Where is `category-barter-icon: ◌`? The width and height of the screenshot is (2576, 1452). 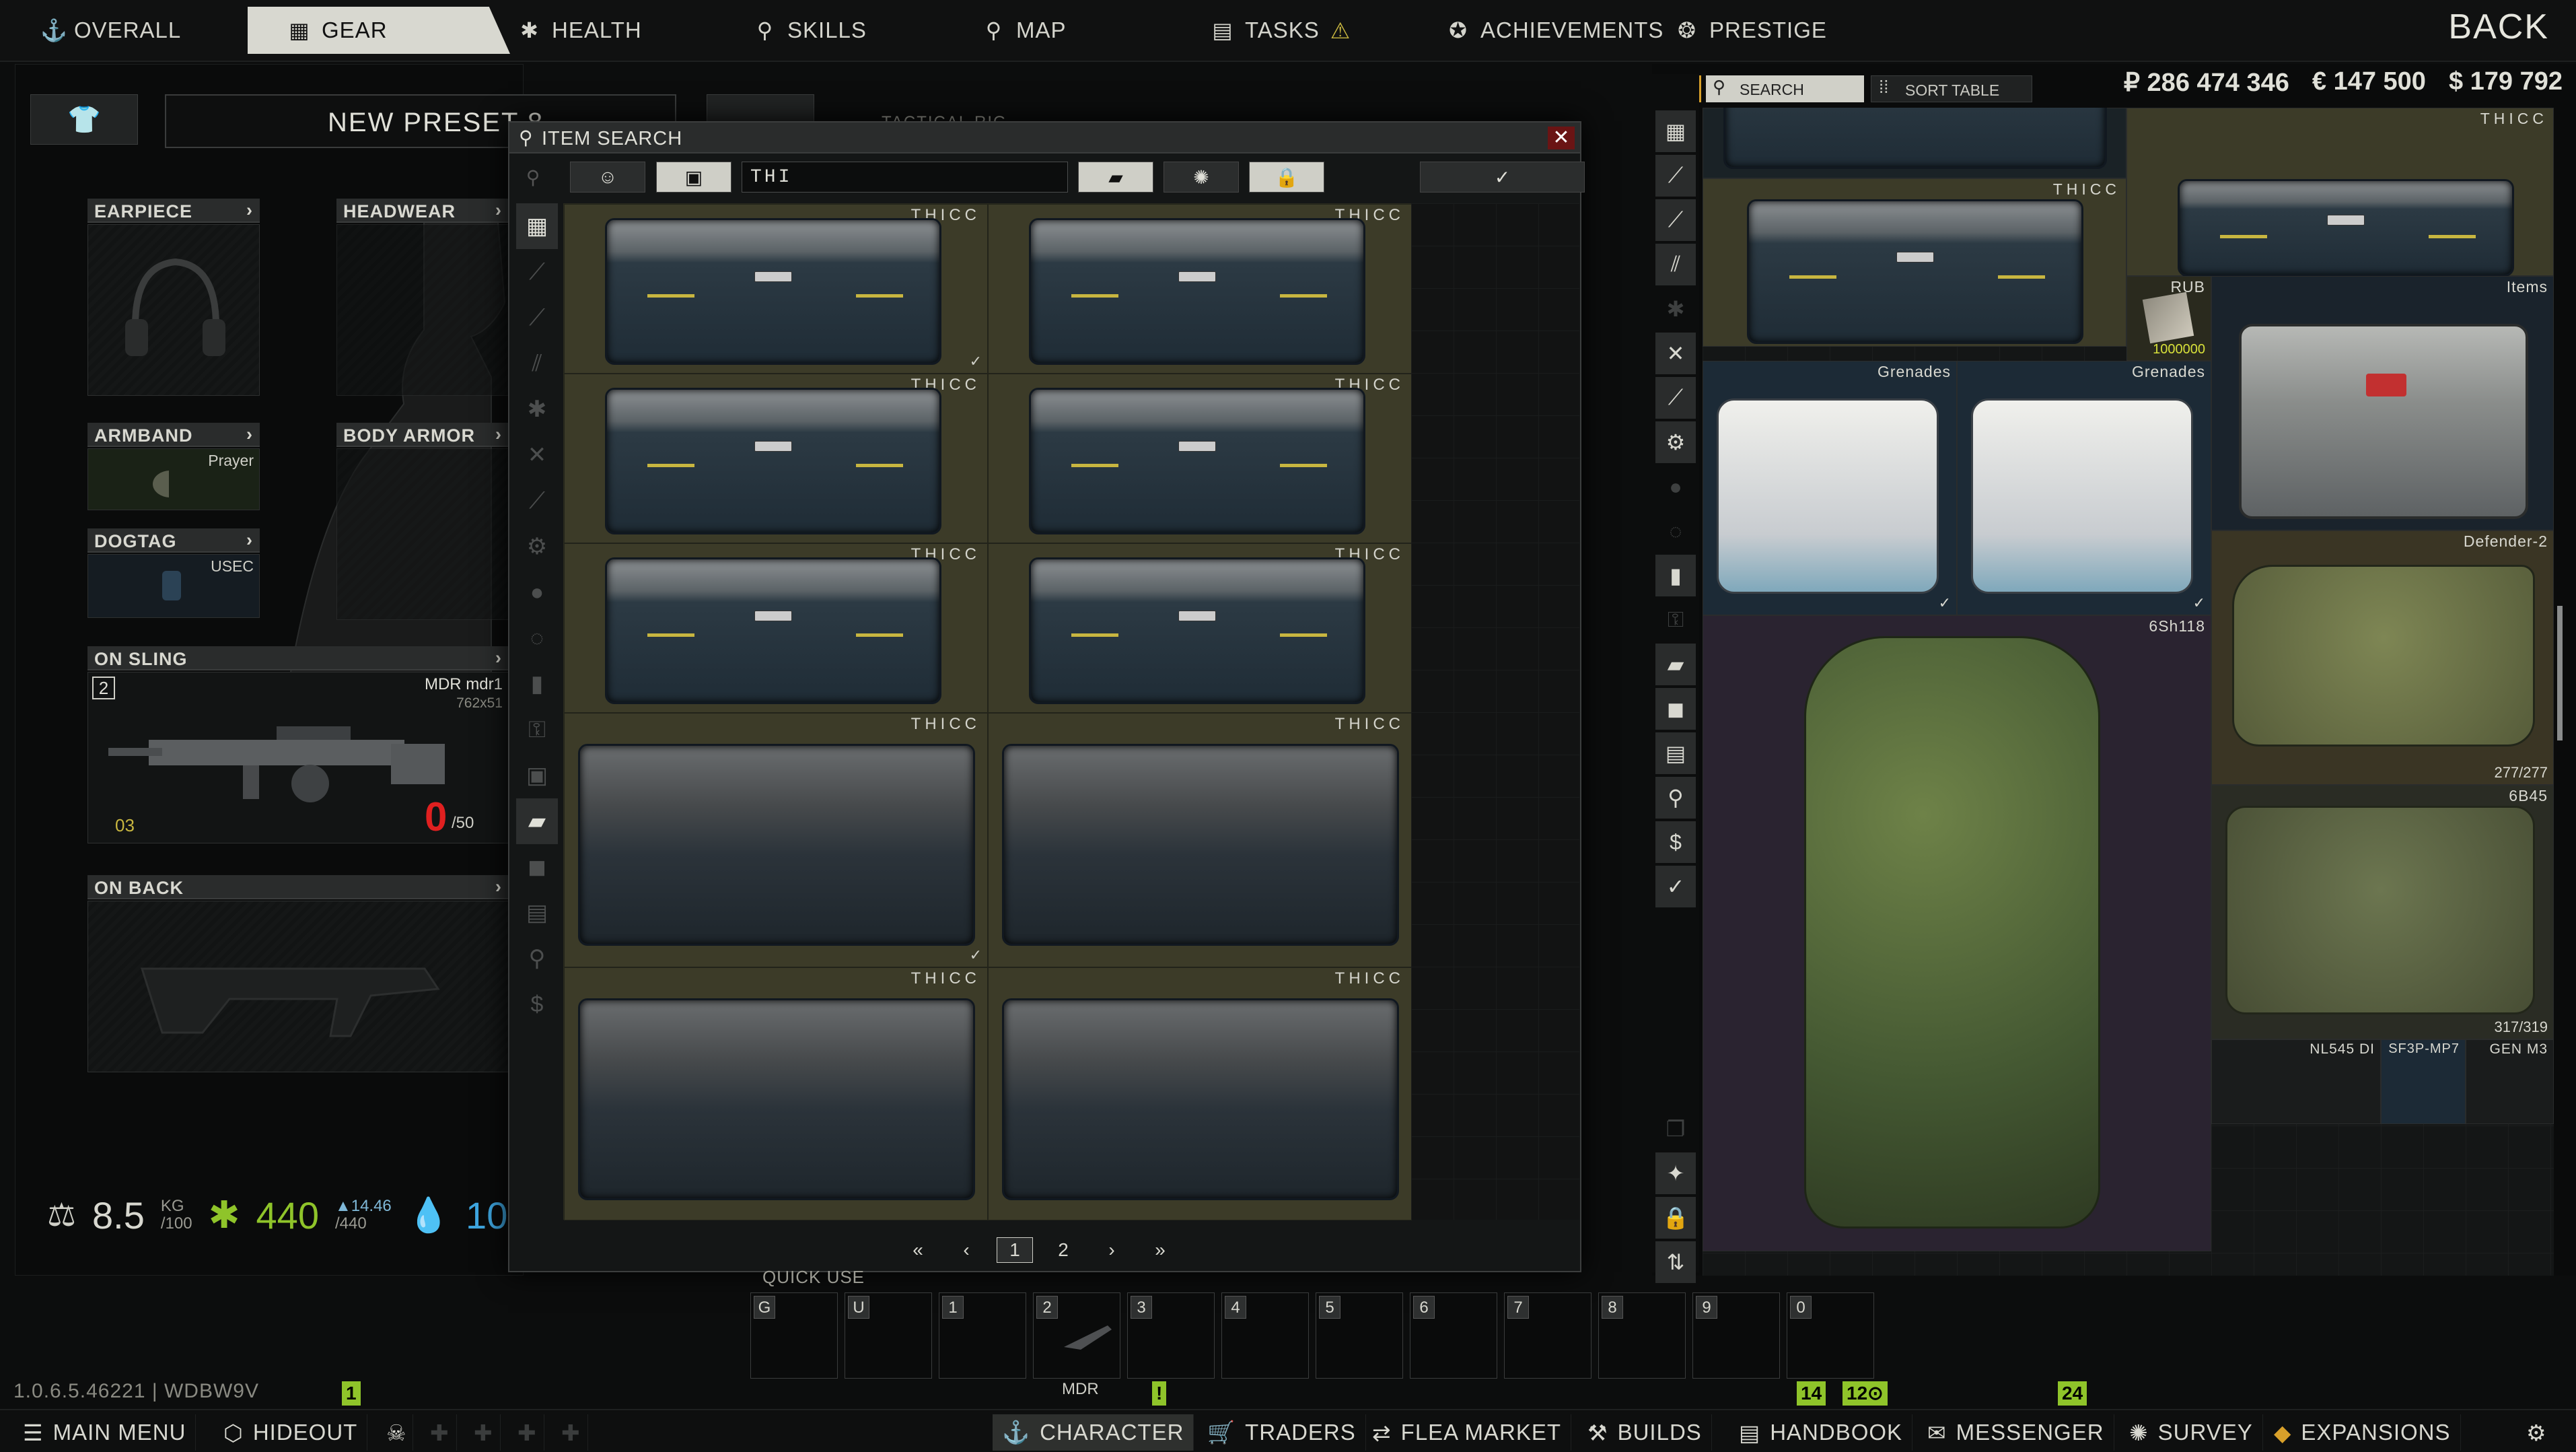
category-barter-icon: ◌ is located at coordinates (537, 638).